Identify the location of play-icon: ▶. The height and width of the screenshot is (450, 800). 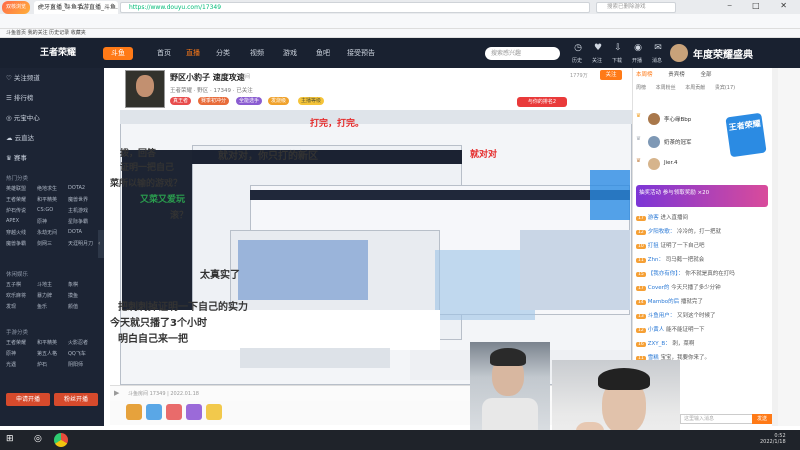
(116, 393).